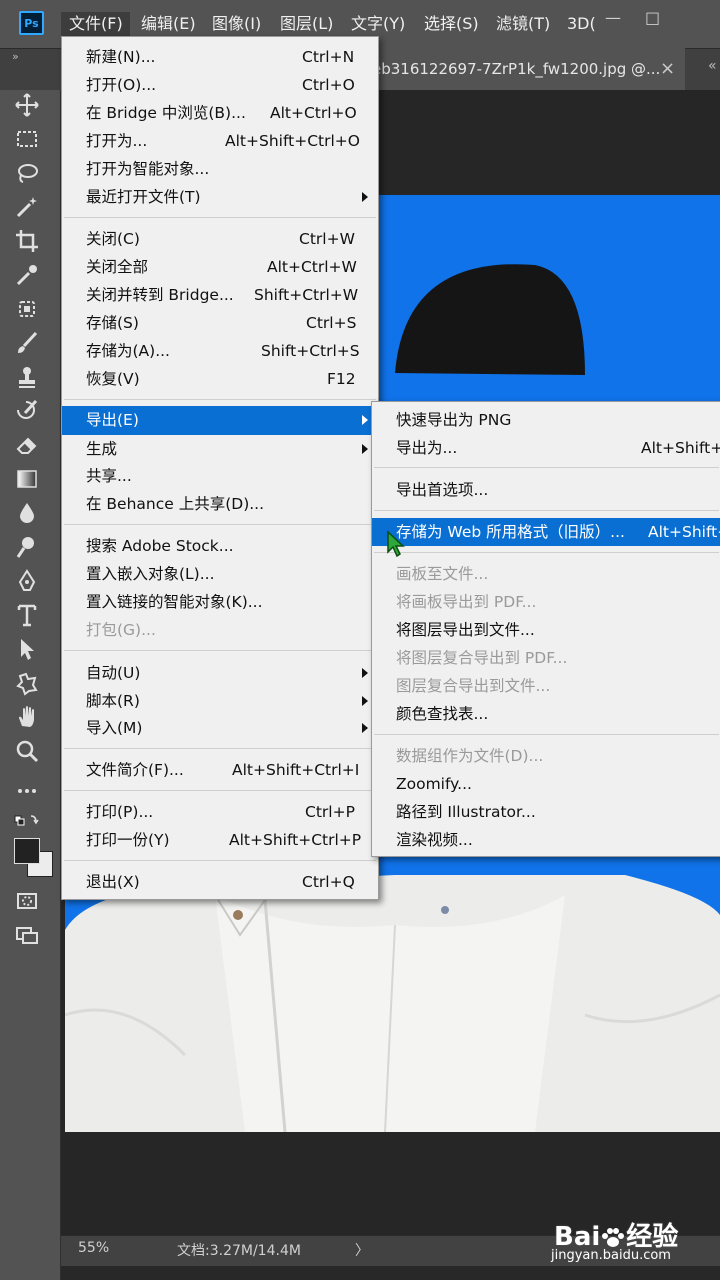 Image resolution: width=720 pixels, height=1280 pixels. I want to click on menu-item-scripts: 脚本(R), so click(220, 701).